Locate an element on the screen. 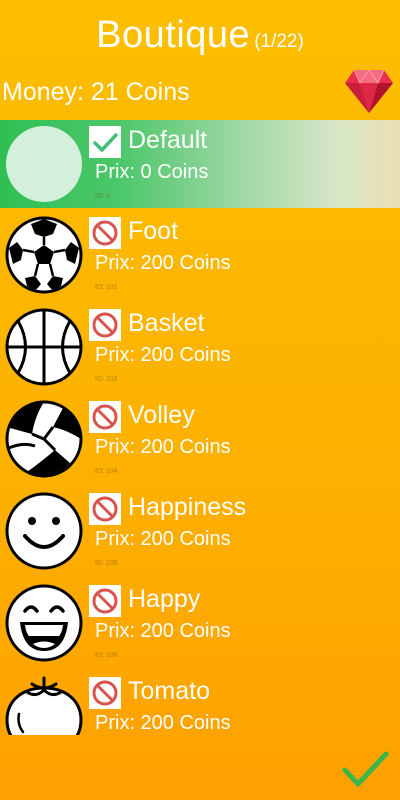 This screenshot has height=800, width=400. shop-item-volley: Volley Prix: 200 Coins ID: 104 is located at coordinates (200, 439).